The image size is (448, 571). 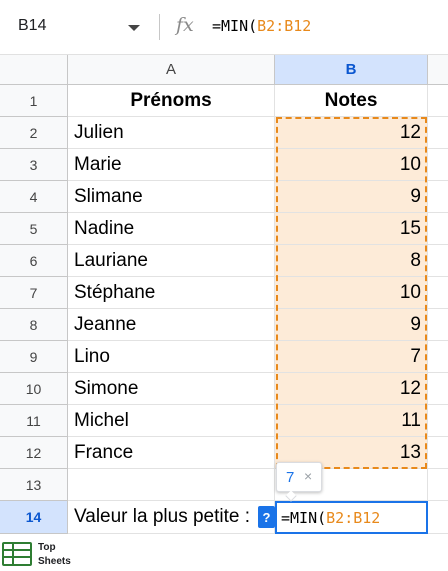 What do you see at coordinates (438, 357) in the screenshot?
I see `cell-c9` at bounding box center [438, 357].